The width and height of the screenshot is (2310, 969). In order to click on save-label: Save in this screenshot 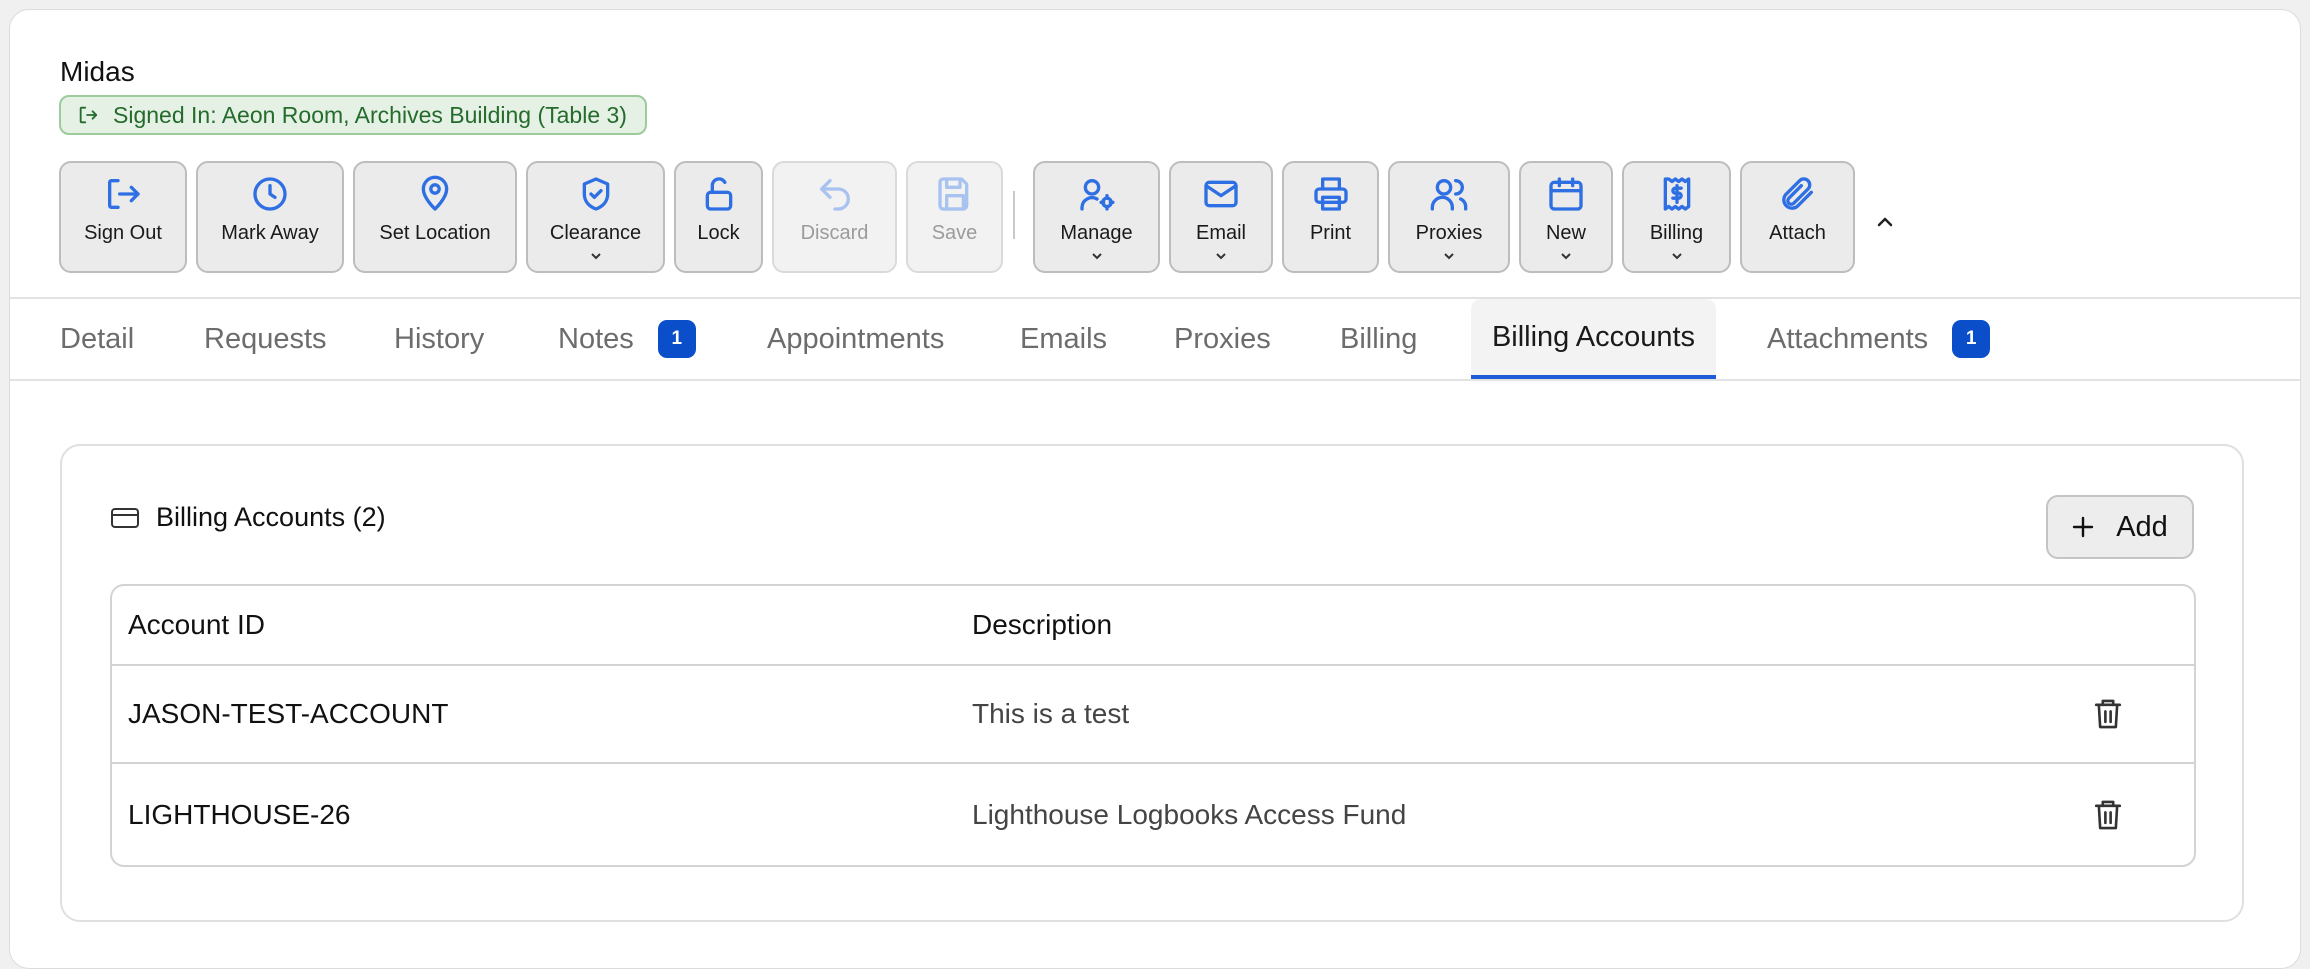, I will do `click(954, 233)`.